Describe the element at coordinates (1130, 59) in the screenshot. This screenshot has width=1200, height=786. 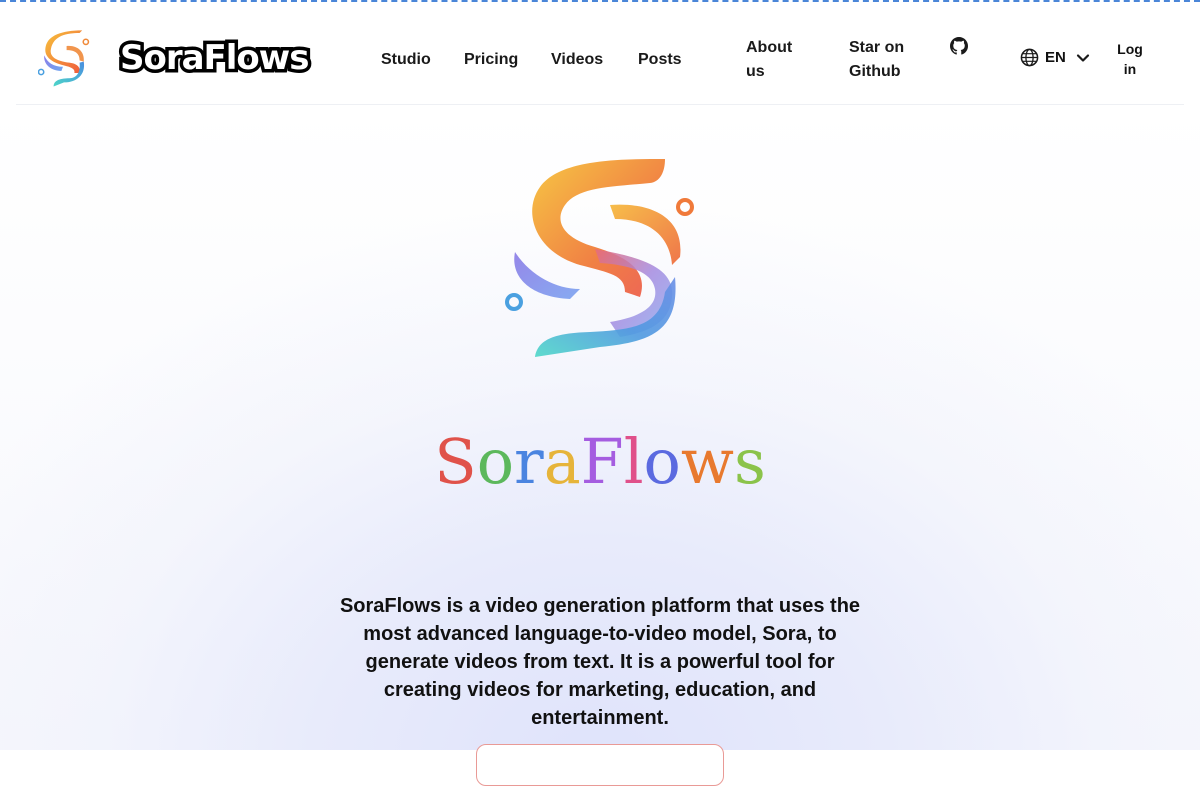
I see `login-button: Log in` at that location.